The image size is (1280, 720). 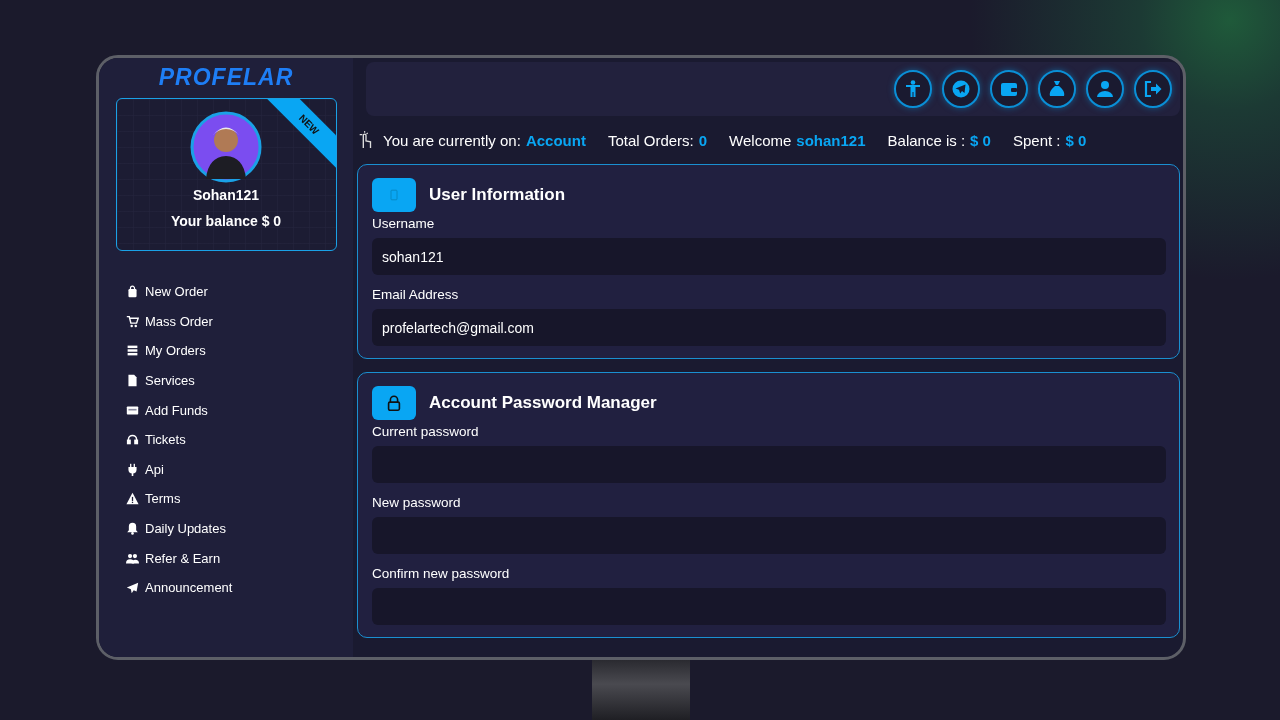 I want to click on lock-icon, so click(x=394, y=403).